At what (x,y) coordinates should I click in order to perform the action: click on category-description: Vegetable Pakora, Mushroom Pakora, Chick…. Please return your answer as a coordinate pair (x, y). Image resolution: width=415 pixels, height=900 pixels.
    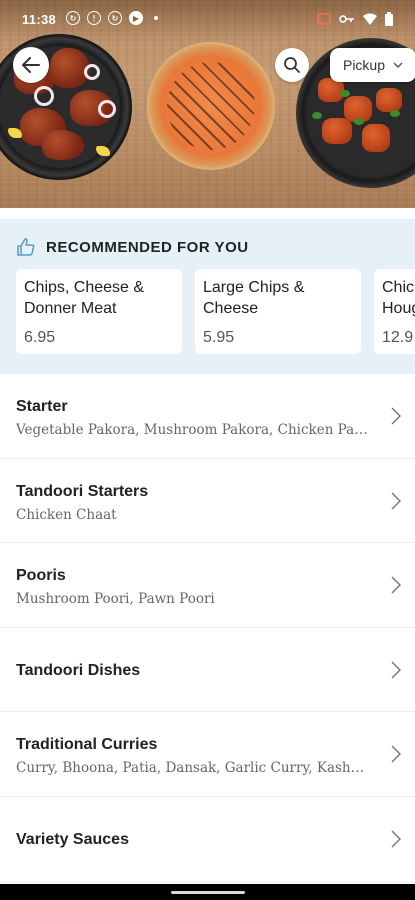
    Looking at the image, I should click on (193, 430).